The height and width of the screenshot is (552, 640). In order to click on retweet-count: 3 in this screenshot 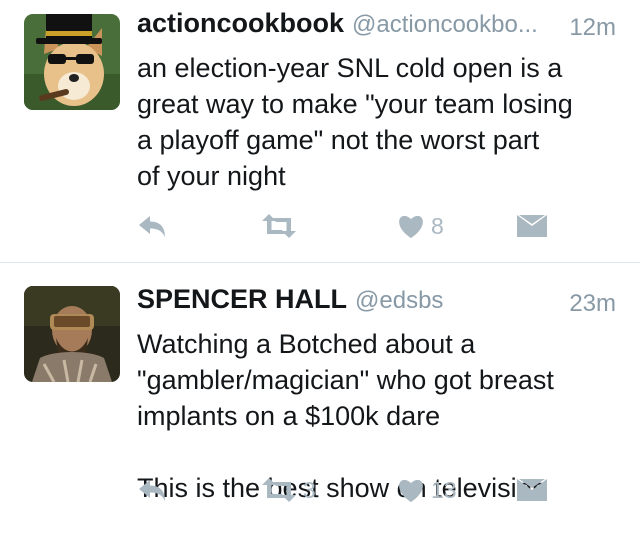, I will do `click(309, 489)`.